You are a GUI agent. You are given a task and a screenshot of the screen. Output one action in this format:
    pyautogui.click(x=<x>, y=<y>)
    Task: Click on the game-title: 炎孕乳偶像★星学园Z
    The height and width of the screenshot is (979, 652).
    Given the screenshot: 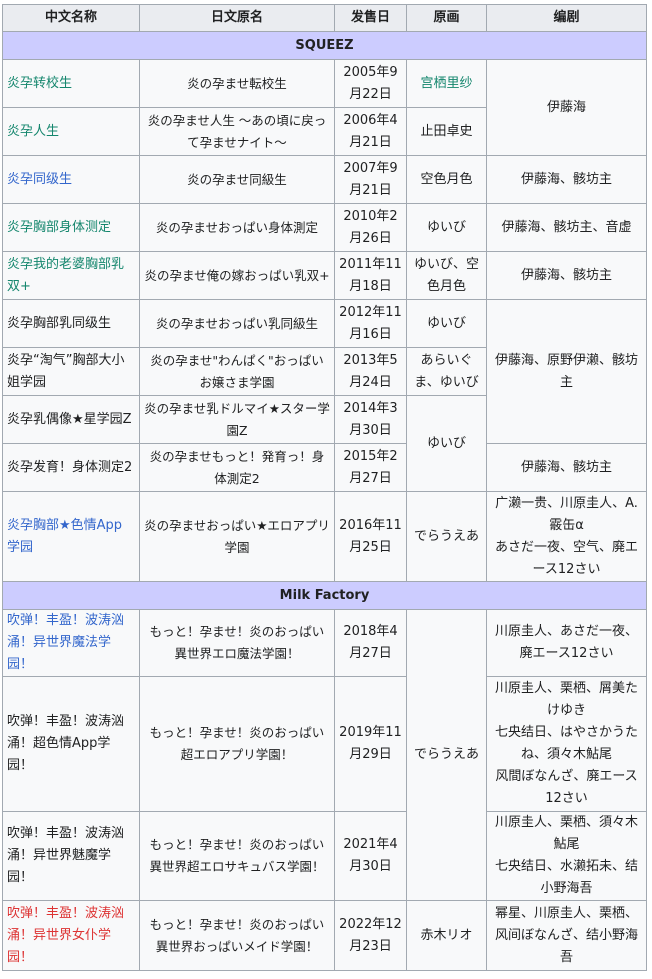 What is the action you would take?
    pyautogui.click(x=71, y=419)
    